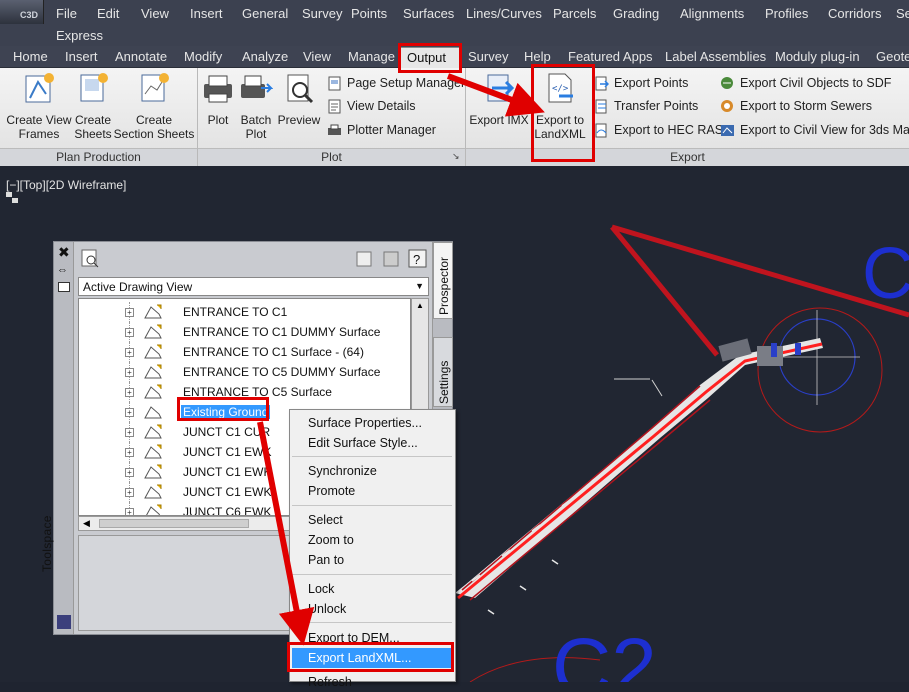 This screenshot has height=692, width=909. Describe the element at coordinates (715, 56) in the screenshot. I see `tab-label-assemblies: Label Assemblies` at that location.